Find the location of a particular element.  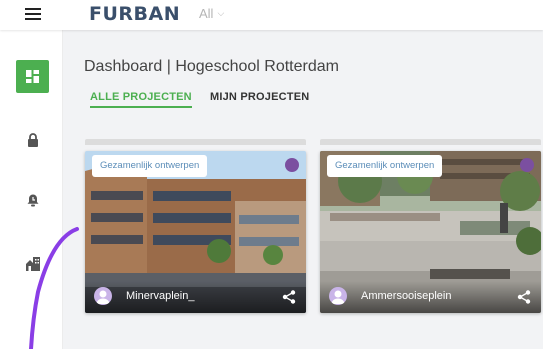

tab-alle-projecten: ALLE PROJECTEN is located at coordinates (141, 99).